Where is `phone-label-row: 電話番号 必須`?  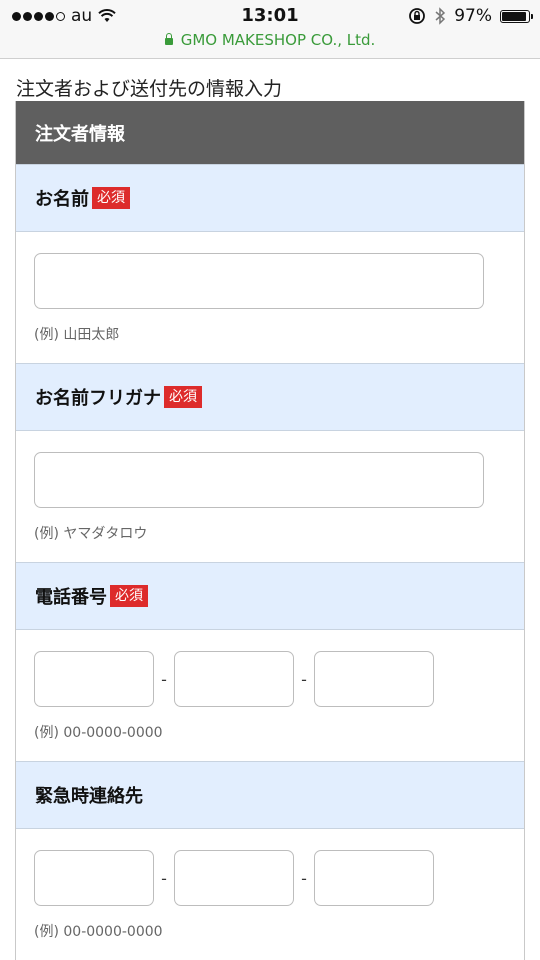 phone-label-row: 電話番号 必須 is located at coordinates (270, 596).